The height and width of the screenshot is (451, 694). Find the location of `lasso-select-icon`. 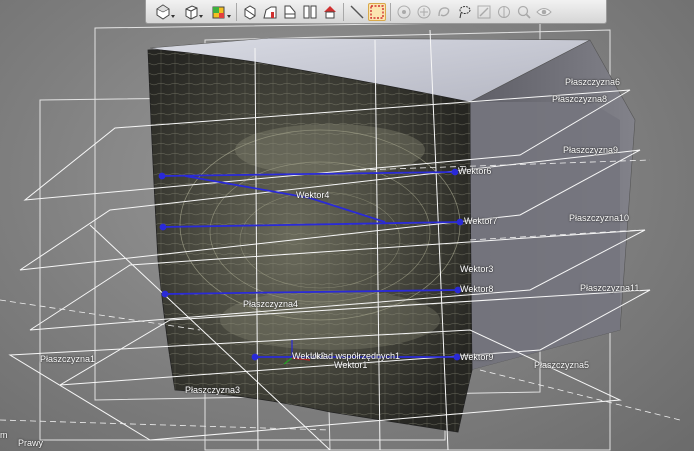

lasso-select-icon is located at coordinates (464, 12).